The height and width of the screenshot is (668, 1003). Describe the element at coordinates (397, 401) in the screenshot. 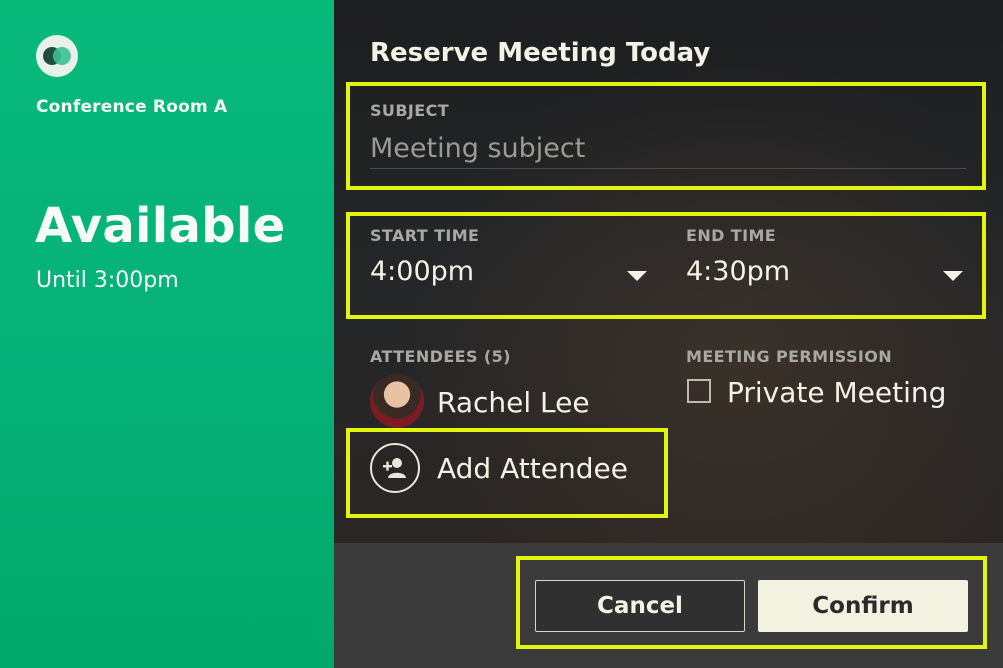

I see `avatar` at that location.